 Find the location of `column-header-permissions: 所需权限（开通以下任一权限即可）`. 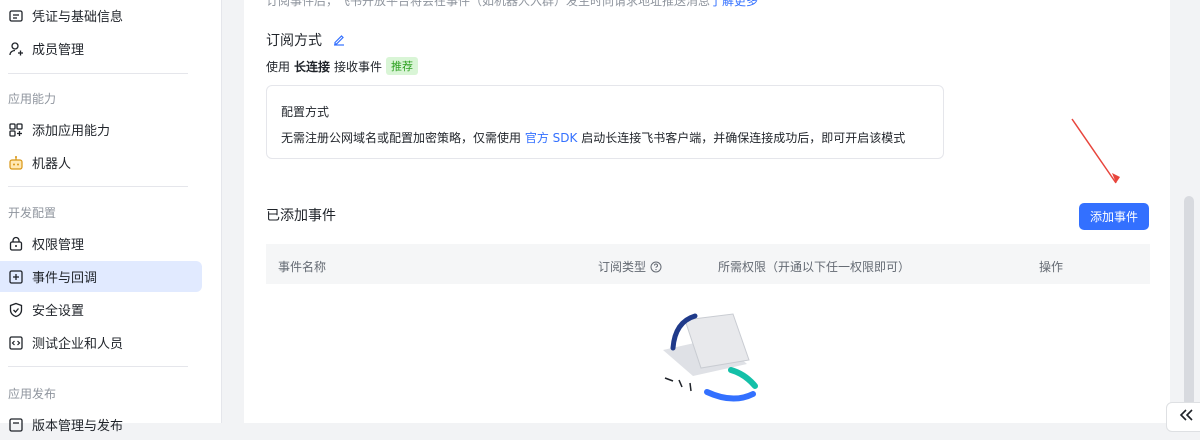

column-header-permissions: 所需权限（开通以下任一权限即可） is located at coordinates (814, 267).